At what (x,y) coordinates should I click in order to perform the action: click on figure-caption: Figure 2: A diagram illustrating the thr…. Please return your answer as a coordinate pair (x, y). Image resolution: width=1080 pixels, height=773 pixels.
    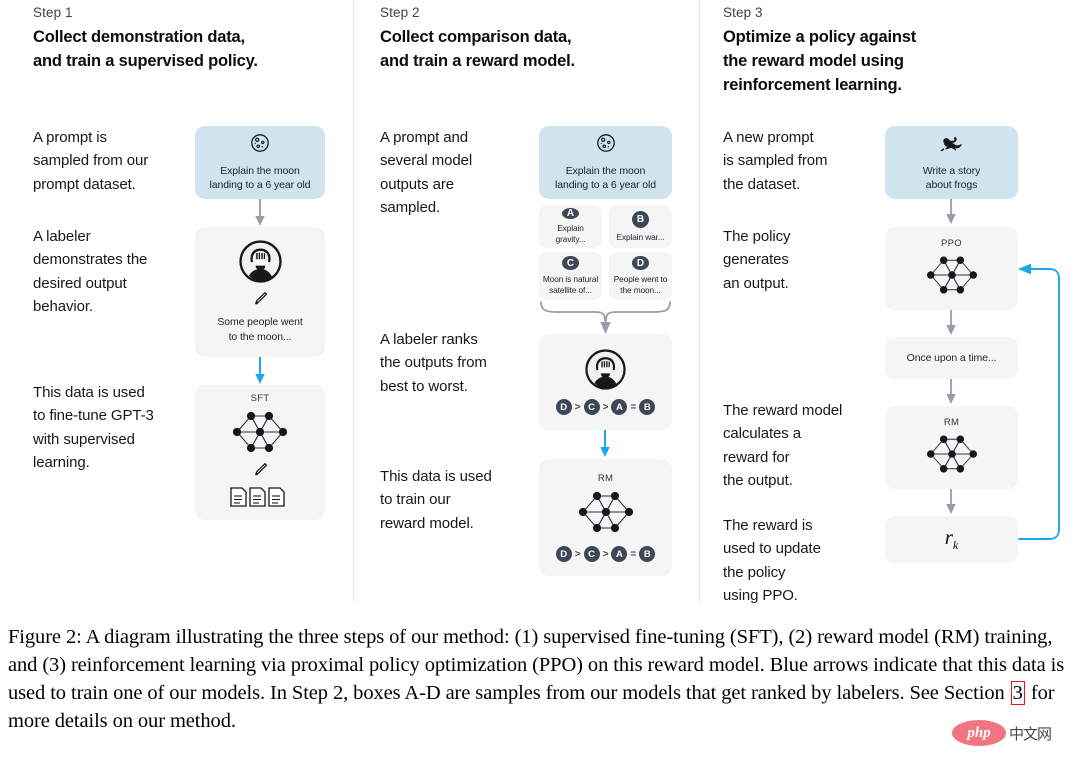
    Looking at the image, I should click on (540, 679).